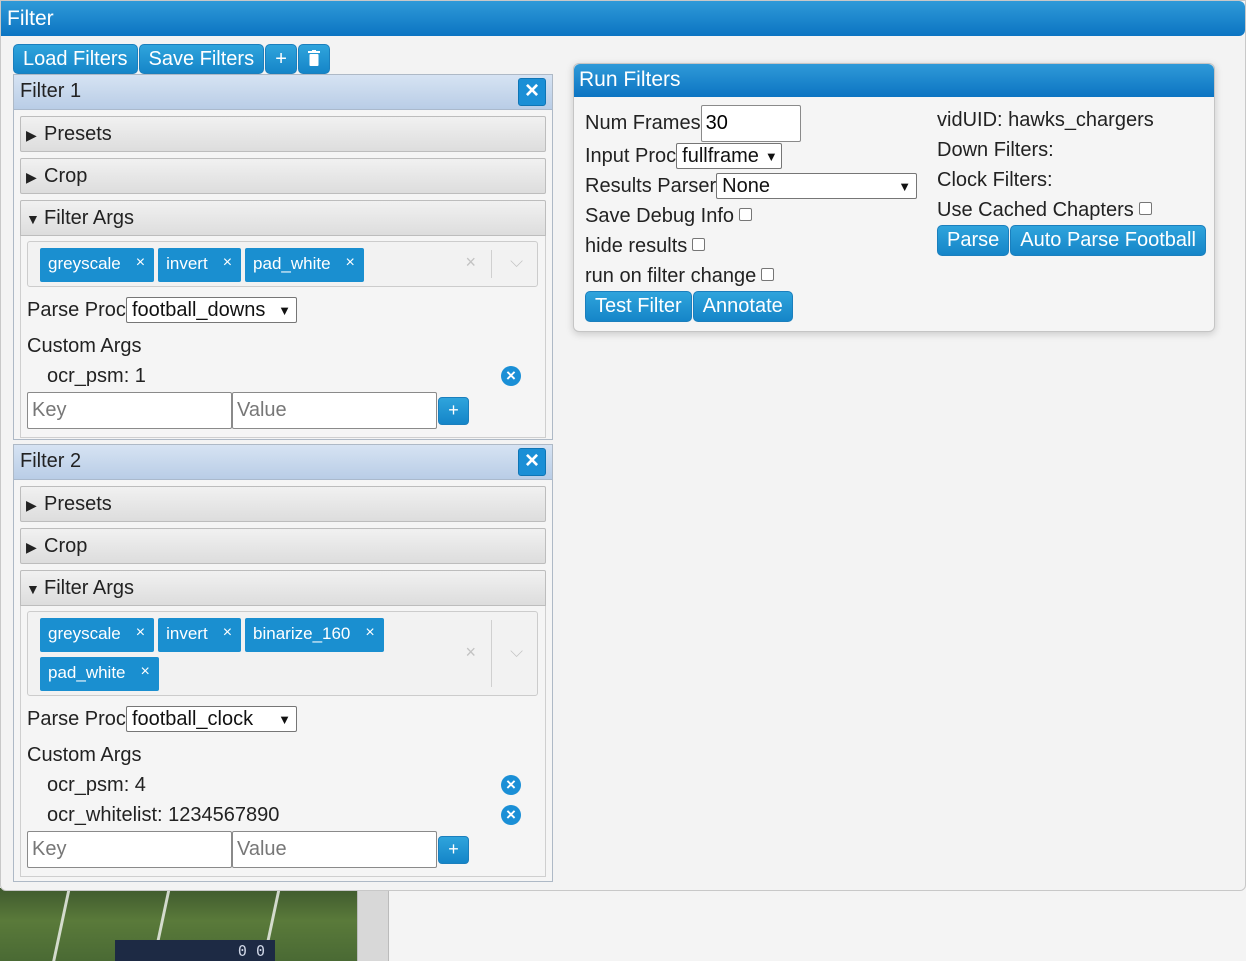 This screenshot has width=1246, height=961. I want to click on parse-actions: Parse Auto Parse Football, so click(1071, 240).